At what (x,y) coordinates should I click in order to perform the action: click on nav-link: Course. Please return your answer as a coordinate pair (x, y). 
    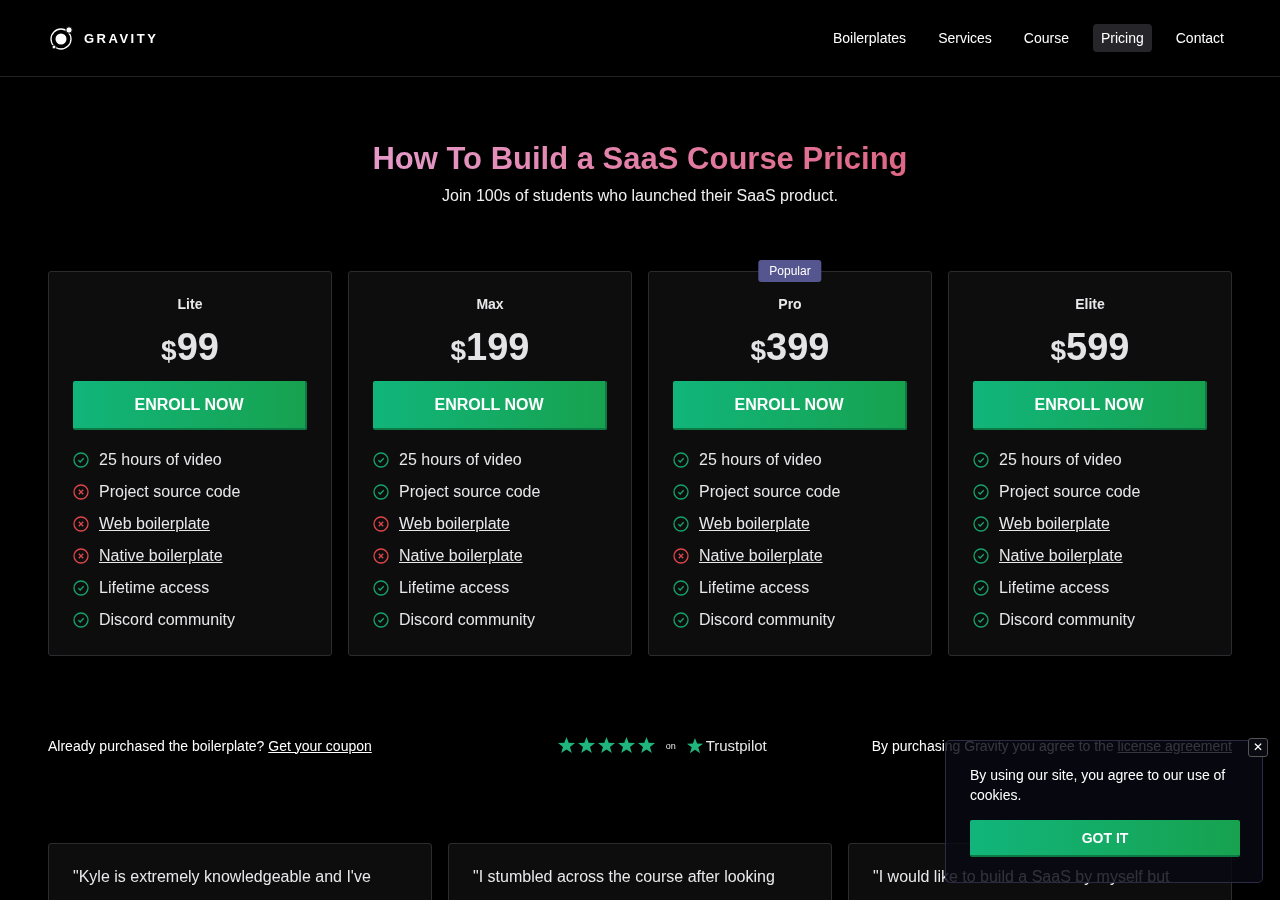
    Looking at the image, I should click on (1046, 38).